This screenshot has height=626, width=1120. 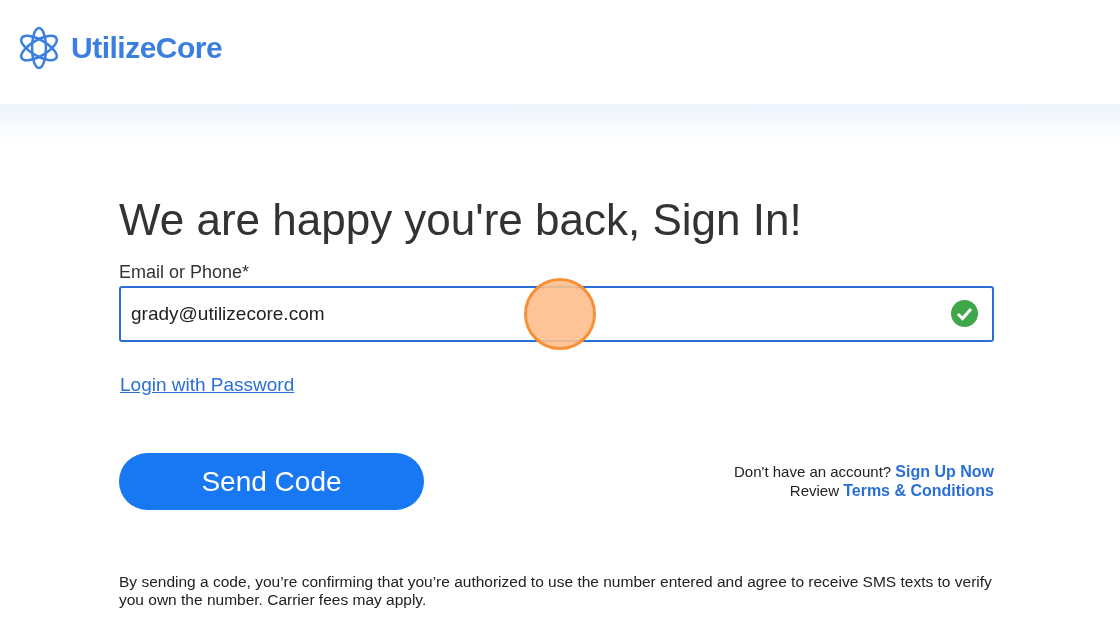 What do you see at coordinates (461, 220) in the screenshot?
I see `page-heading: We are happy you're back, Sign In!` at bounding box center [461, 220].